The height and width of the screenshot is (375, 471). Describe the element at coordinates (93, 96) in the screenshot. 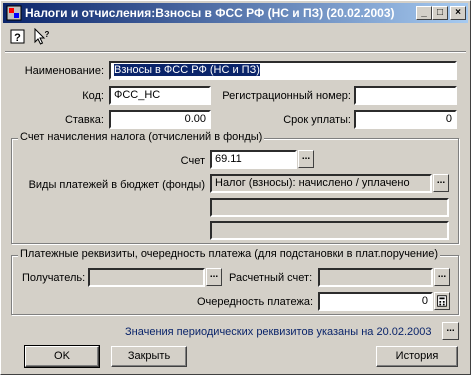

I see `code-label: Код:` at that location.